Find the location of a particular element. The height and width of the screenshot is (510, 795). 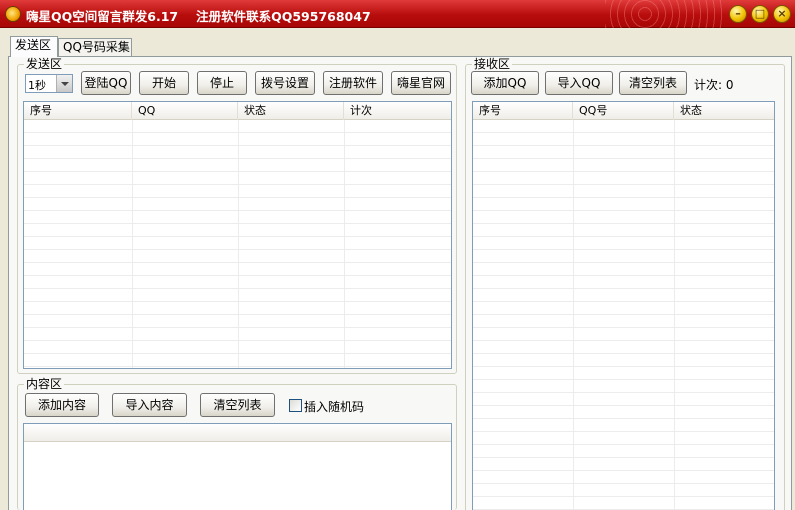

add-qq-button: 添加QQ is located at coordinates (505, 83).